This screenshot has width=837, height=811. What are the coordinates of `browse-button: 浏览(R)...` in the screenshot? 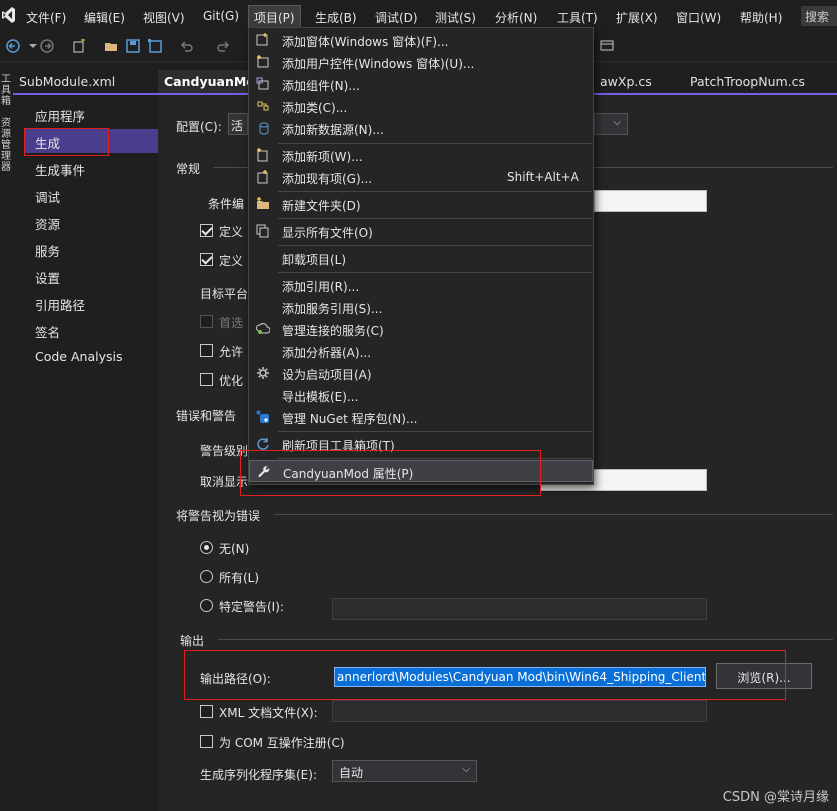 It's located at (764, 676).